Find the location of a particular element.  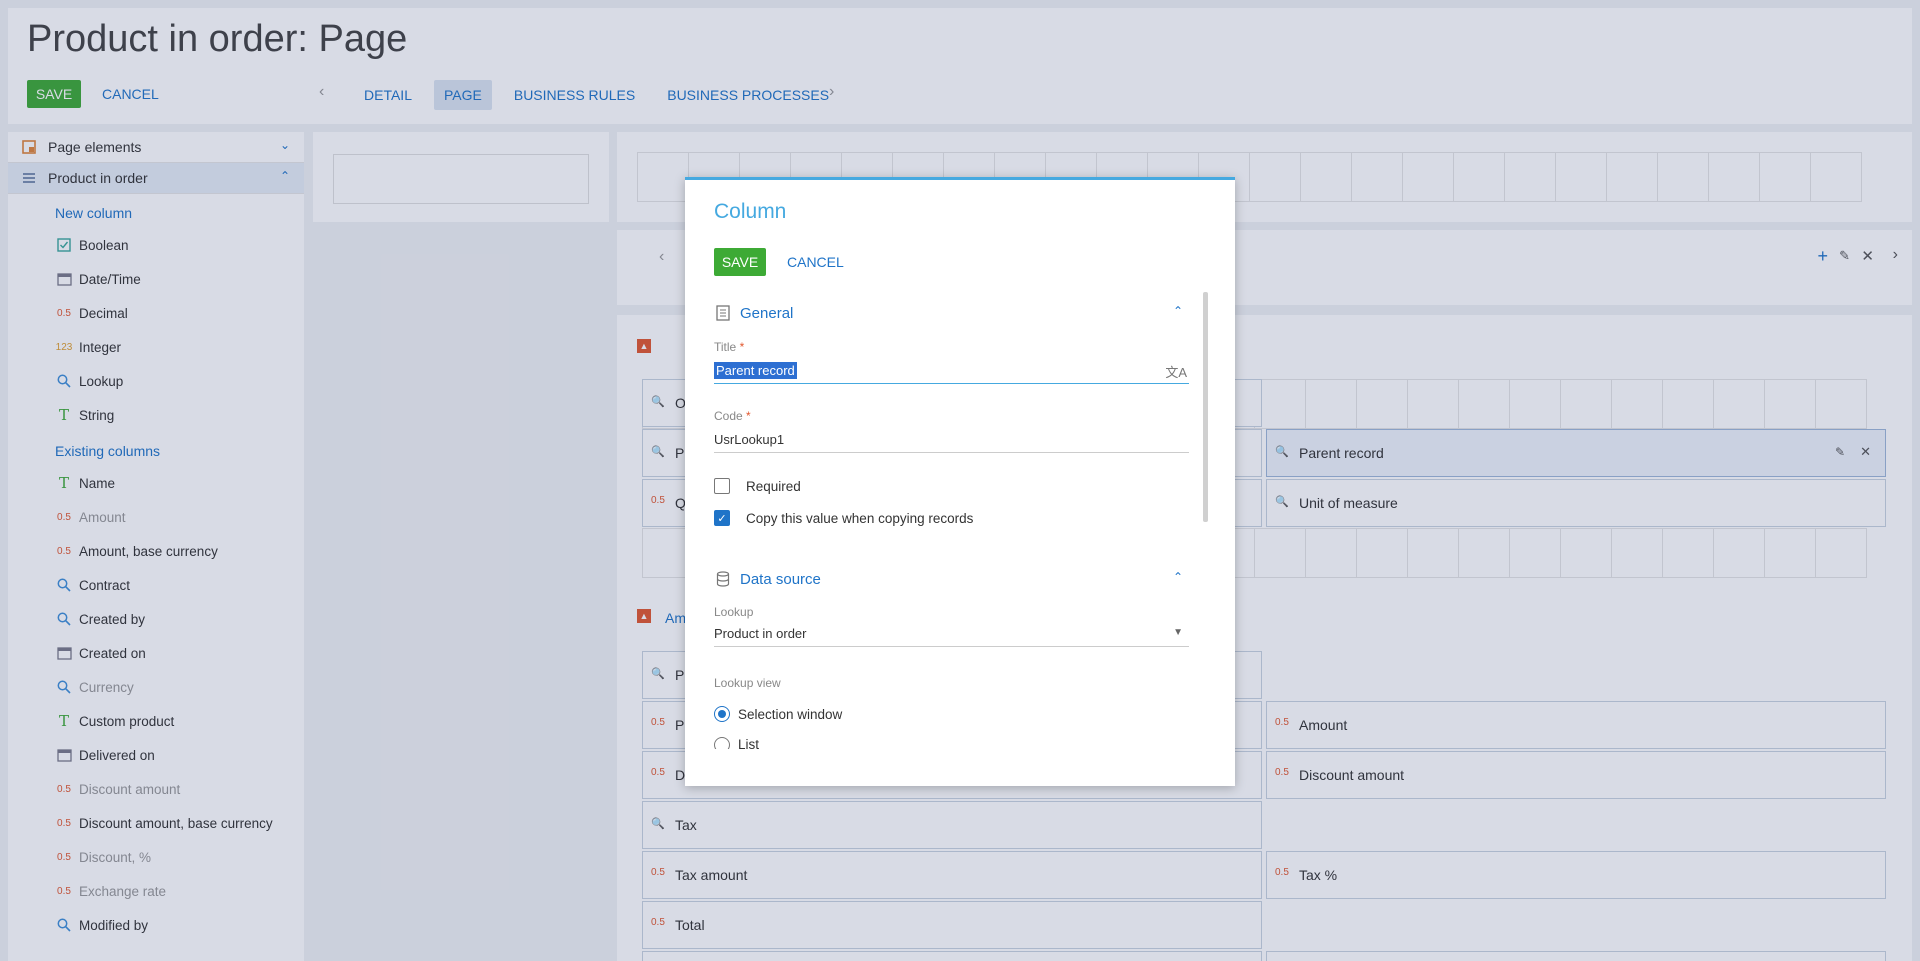

label-text: Title is located at coordinates (725, 347).